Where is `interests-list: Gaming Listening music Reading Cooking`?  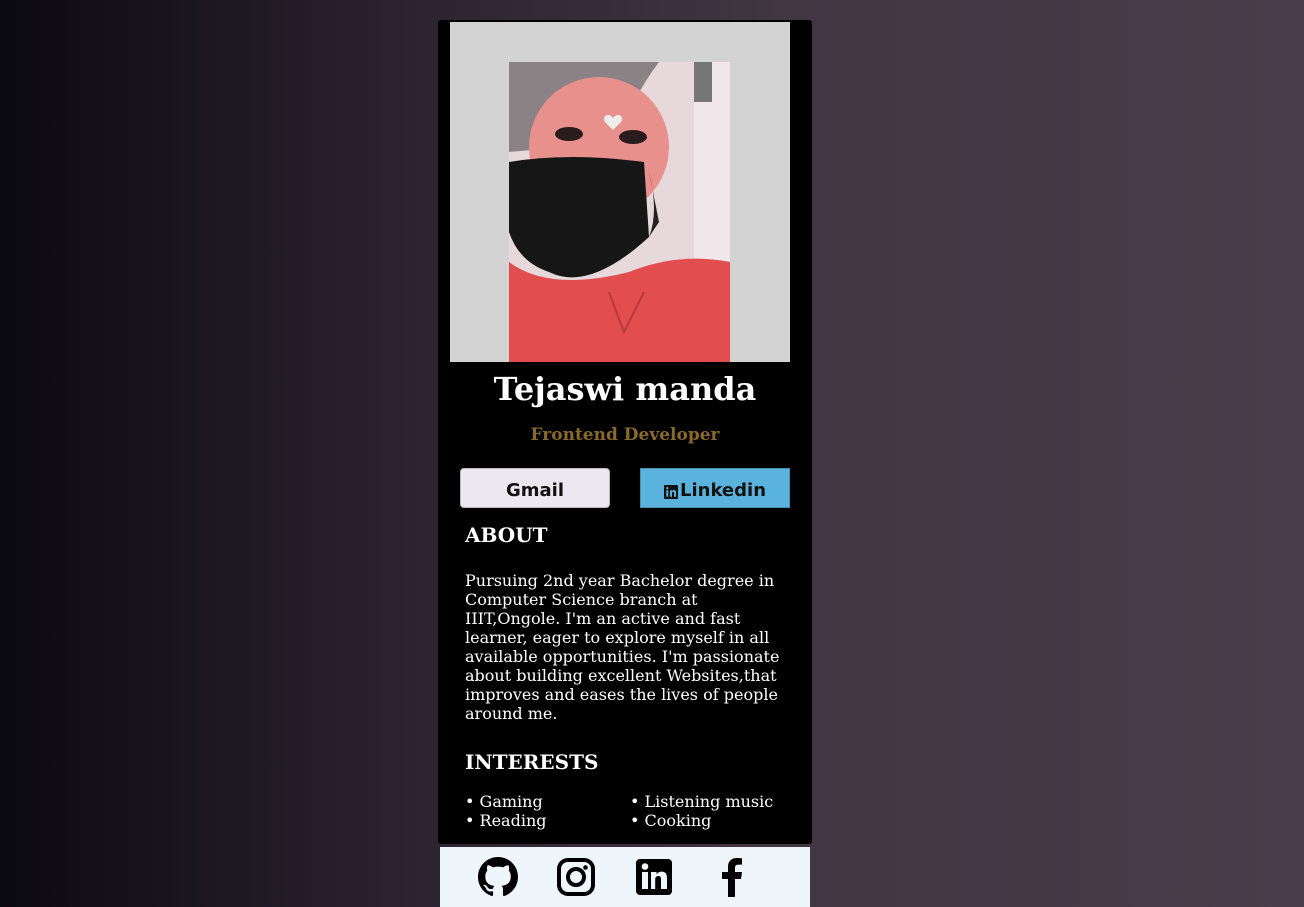 interests-list: Gaming Listening music Reading Cooking is located at coordinates (630, 811).